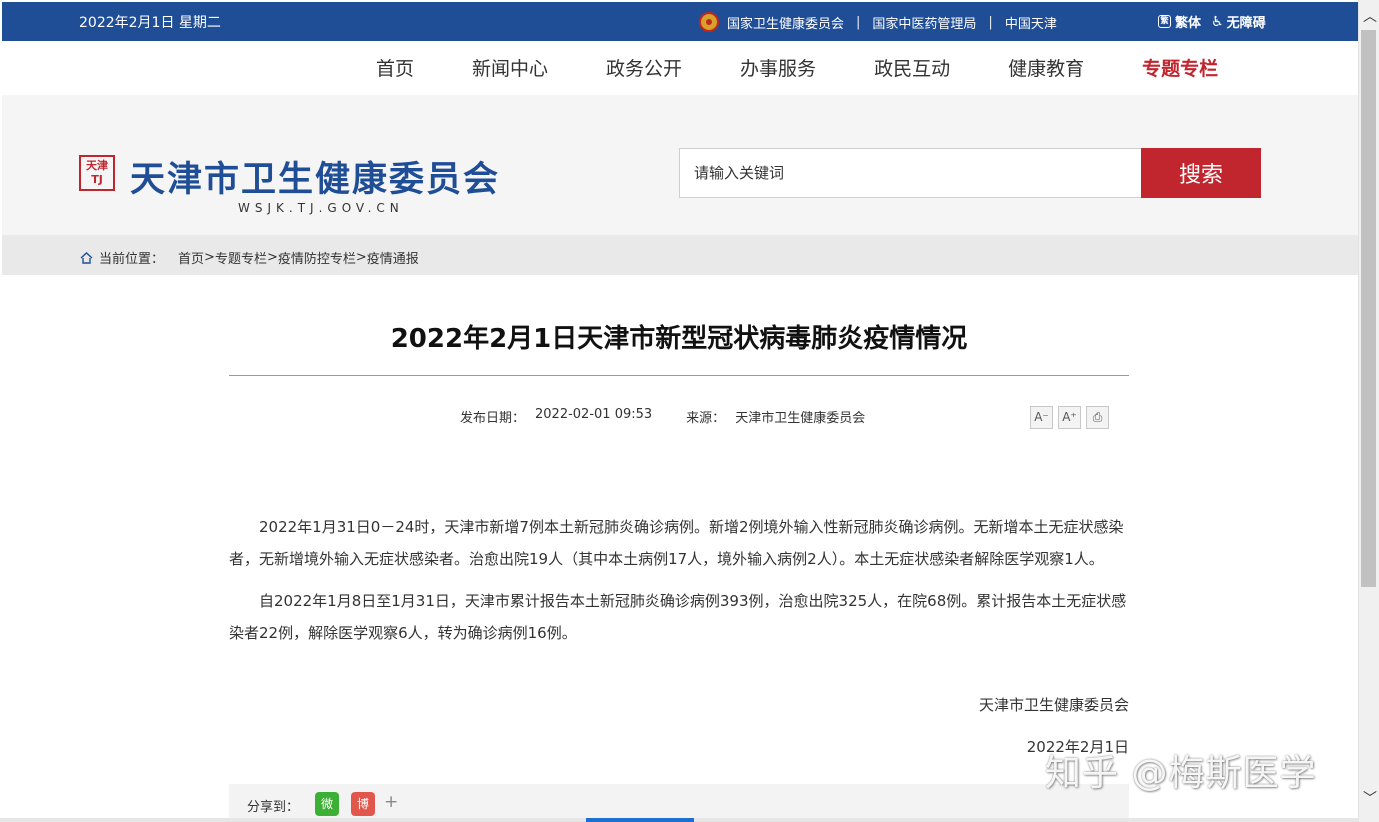 This screenshot has height=822, width=1379. What do you see at coordinates (363, 804) in the screenshot?
I see `weibo-icon: 博` at bounding box center [363, 804].